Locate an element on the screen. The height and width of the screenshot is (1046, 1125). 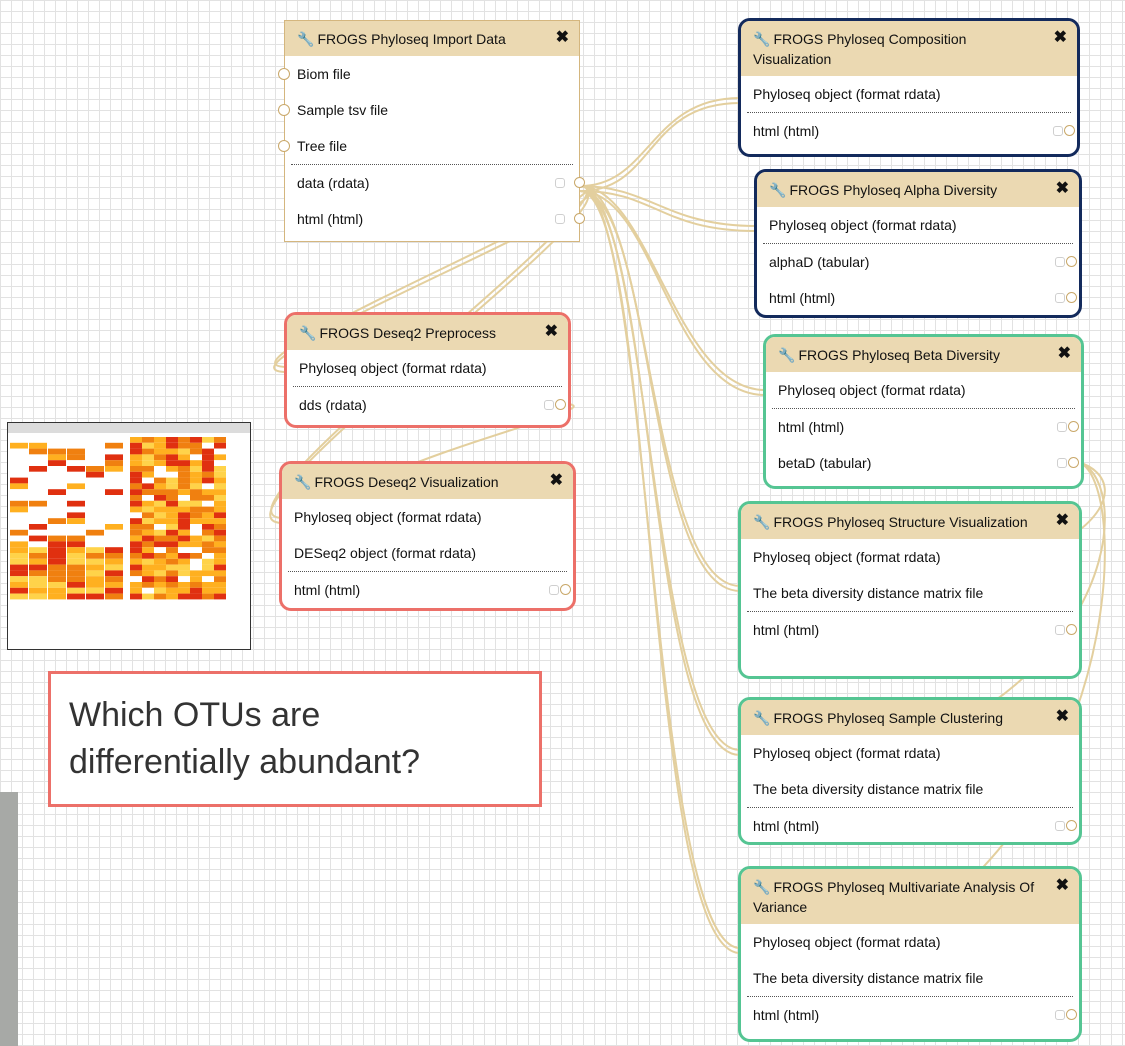
input-row: Tree file is located at coordinates (425, 146).